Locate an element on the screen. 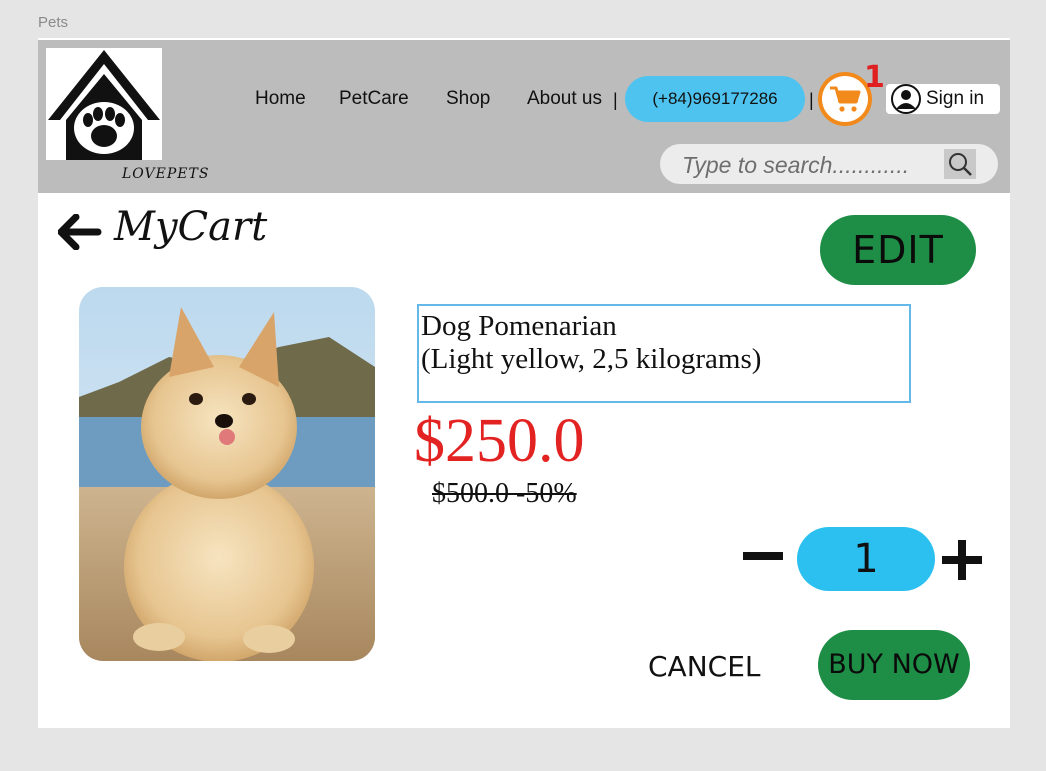 This screenshot has height=771, width=1046. search-button is located at coordinates (960, 164).